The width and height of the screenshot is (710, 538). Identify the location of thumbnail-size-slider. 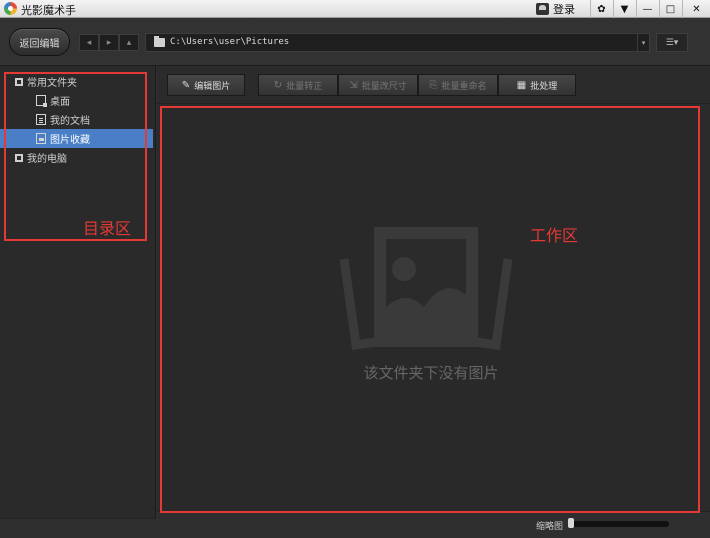
(619, 524).